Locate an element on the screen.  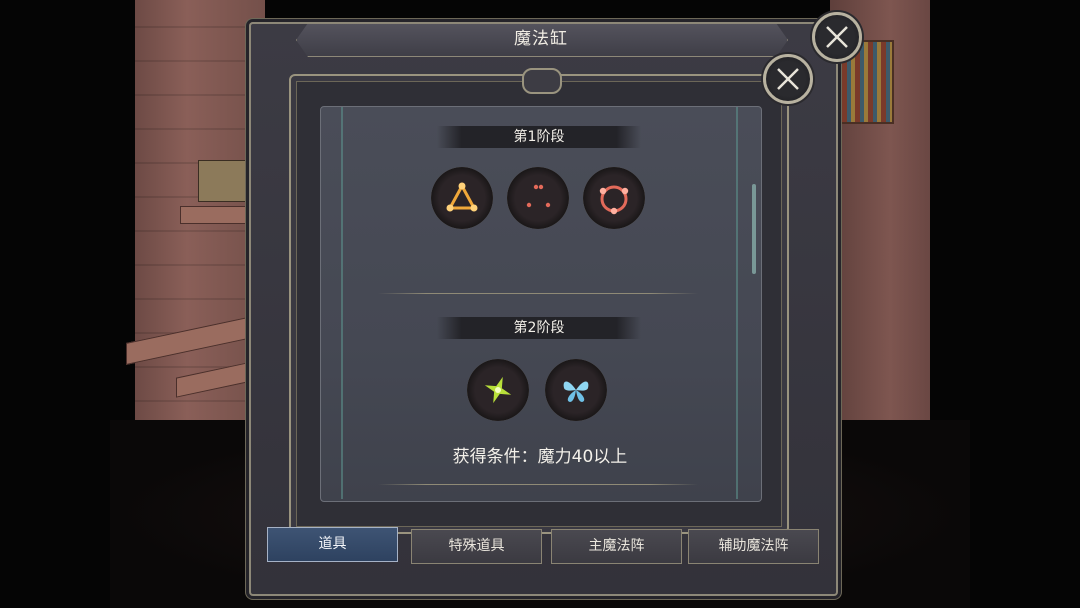
dots-circle-icon is located at coordinates (538, 196).